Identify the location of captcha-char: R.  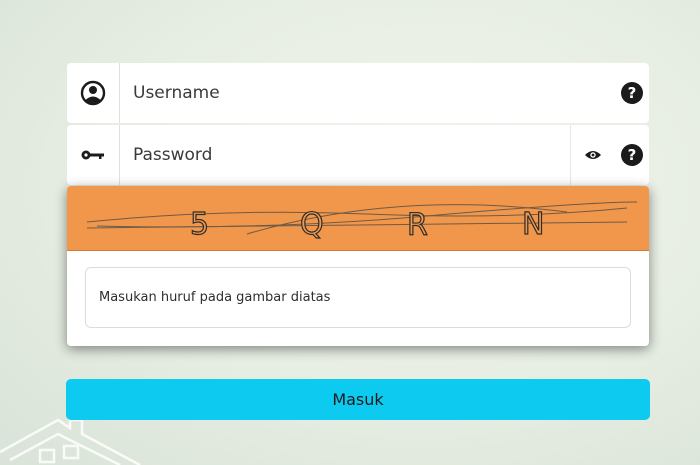
(417, 225).